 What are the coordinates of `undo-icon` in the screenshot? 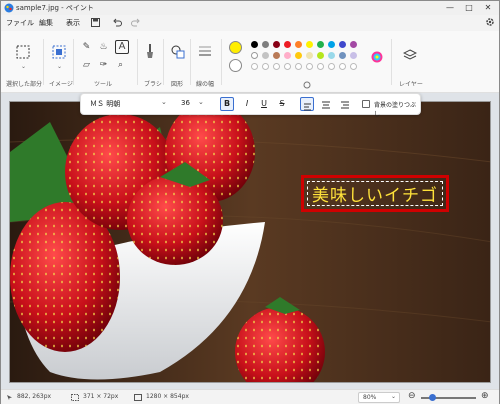 It's located at (117, 22).